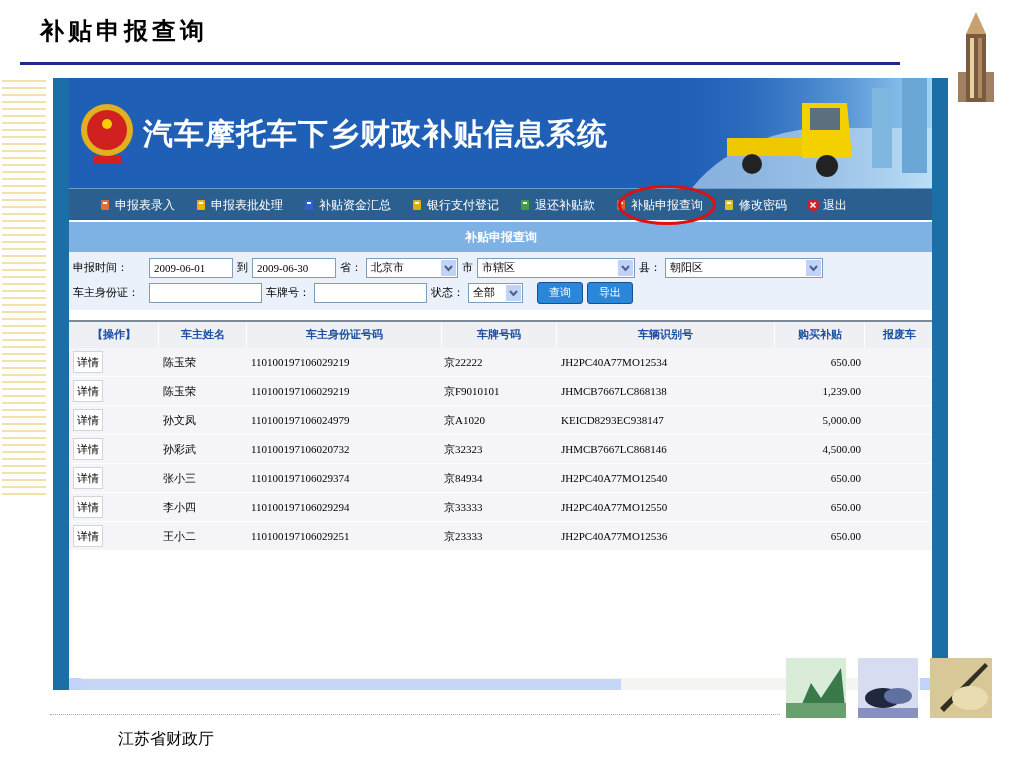 This screenshot has height=768, width=1024. I want to click on nav-link: 银行支付登记, so click(463, 204).